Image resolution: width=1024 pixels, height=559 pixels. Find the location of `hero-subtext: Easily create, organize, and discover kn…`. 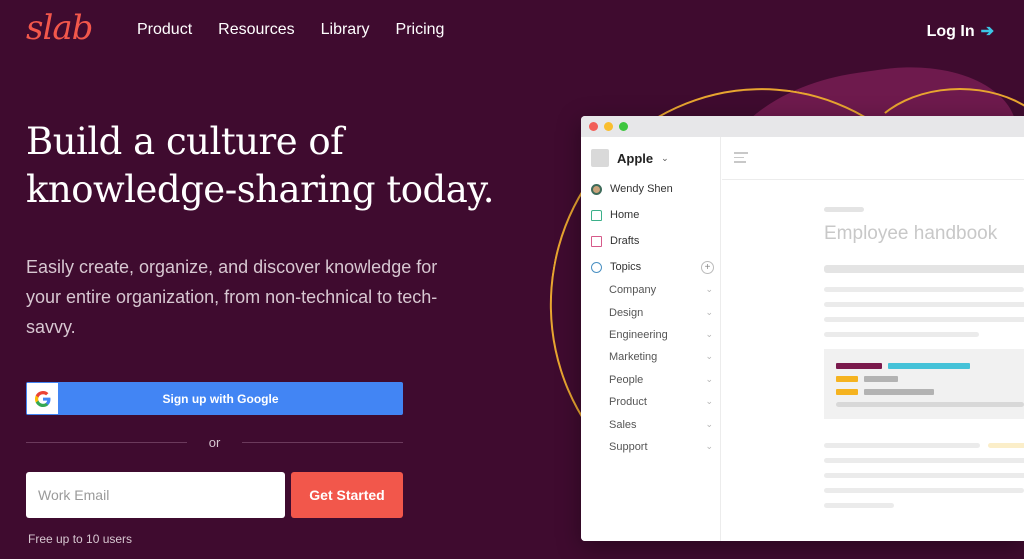

hero-subtext: Easily create, organize, and discover kn… is located at coordinates (232, 297).